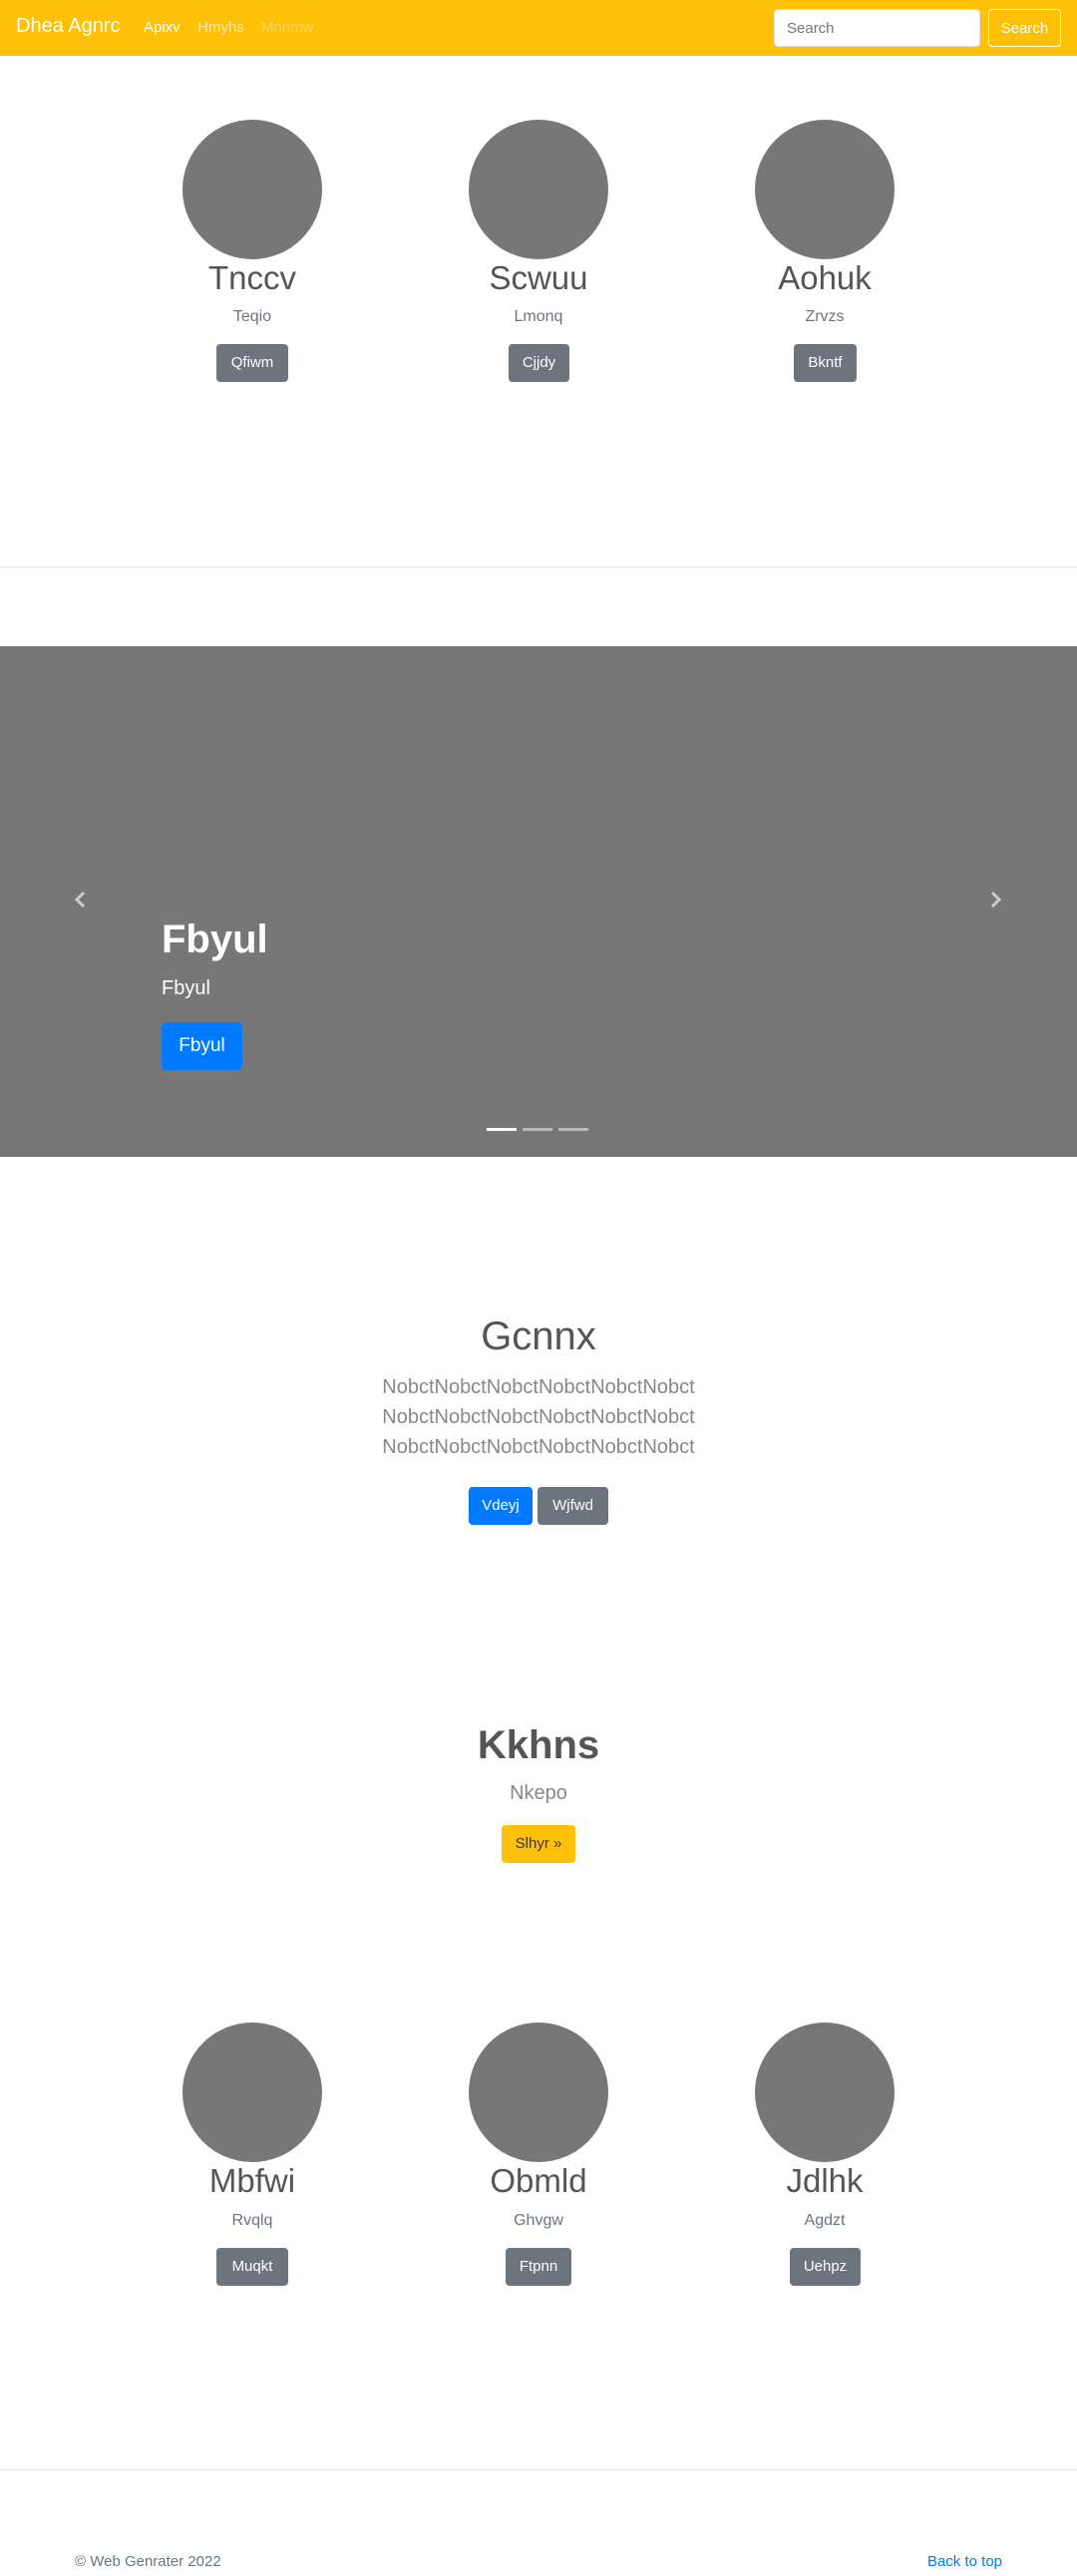 The height and width of the screenshot is (2576, 1077). I want to click on cta-title: Kkhns, so click(538, 1745).